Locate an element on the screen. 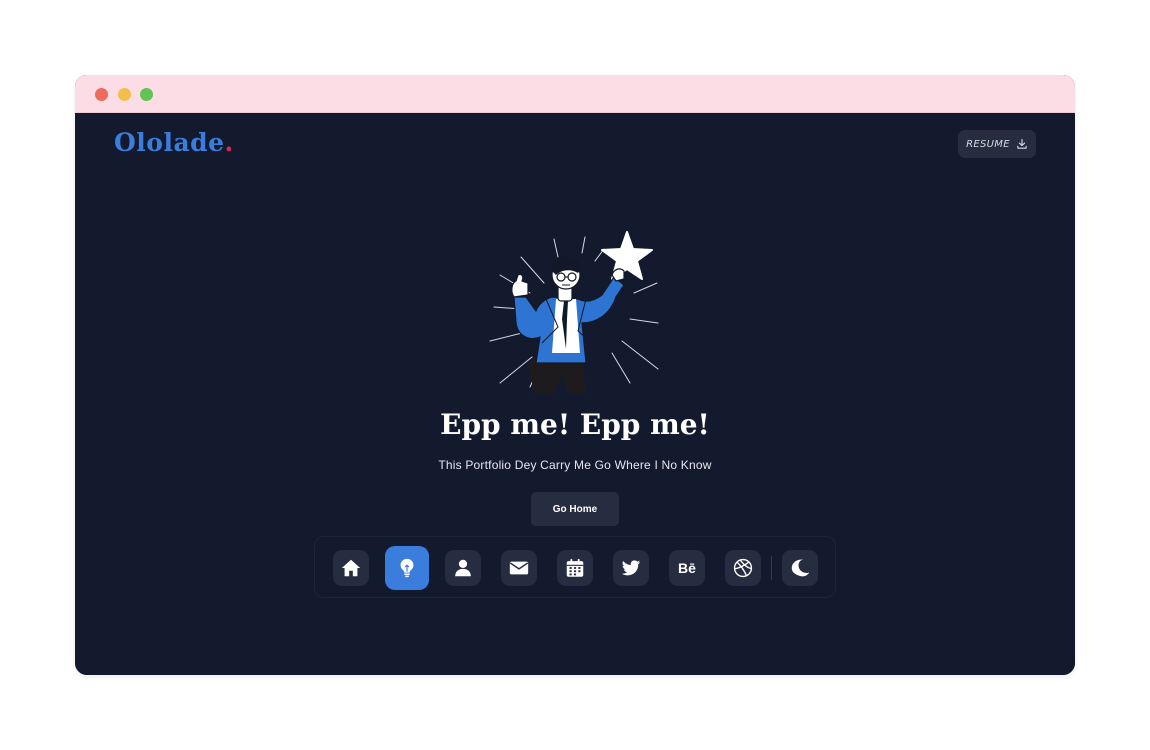  dock-home-button is located at coordinates (351, 568).